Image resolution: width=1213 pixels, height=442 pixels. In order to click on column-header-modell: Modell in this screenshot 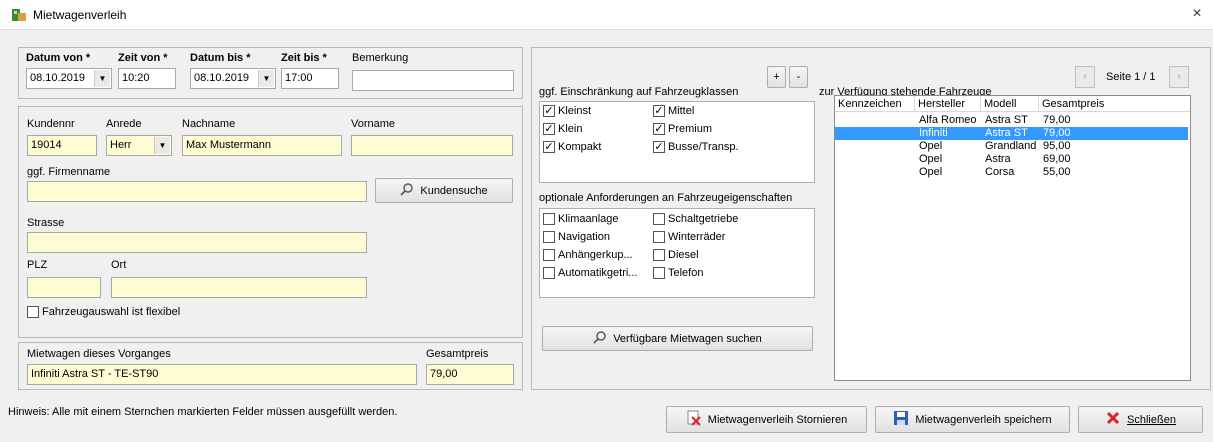, I will do `click(1010, 104)`.